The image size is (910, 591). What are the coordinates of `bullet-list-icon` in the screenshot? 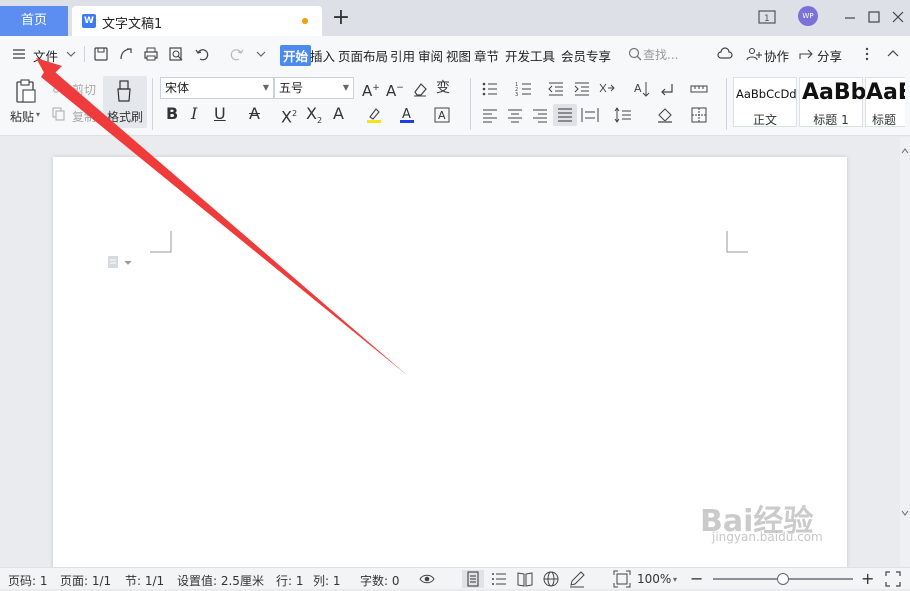 It's located at (490, 89).